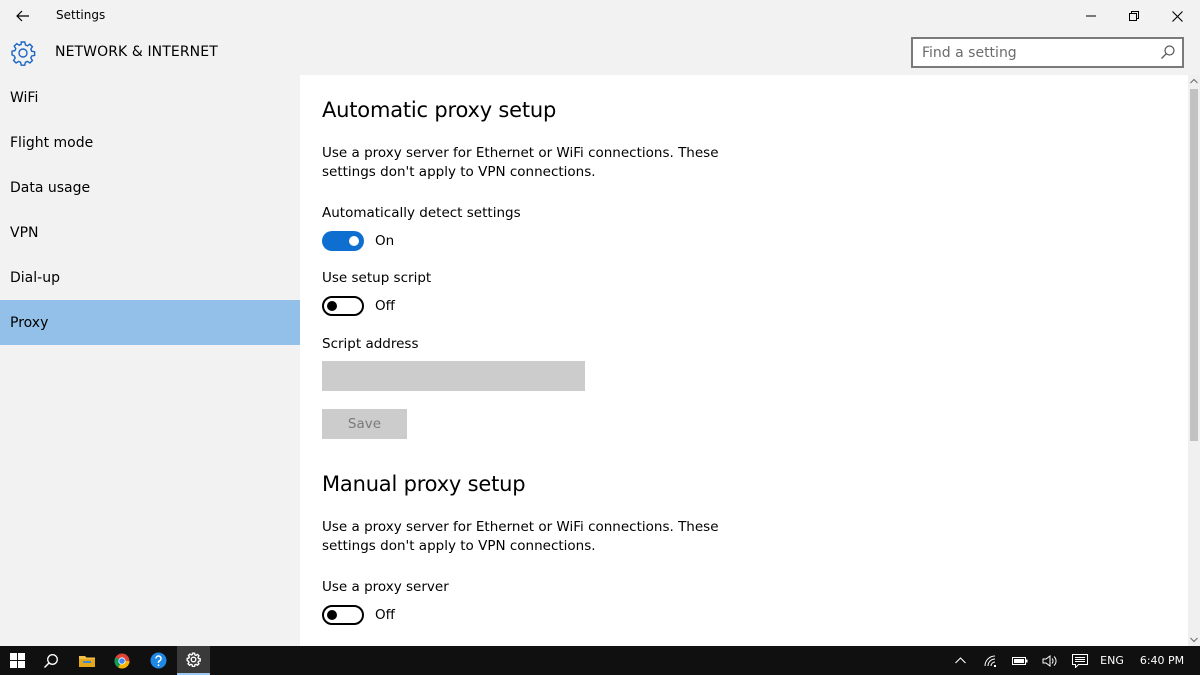  I want to click on save-button: Save, so click(364, 424).